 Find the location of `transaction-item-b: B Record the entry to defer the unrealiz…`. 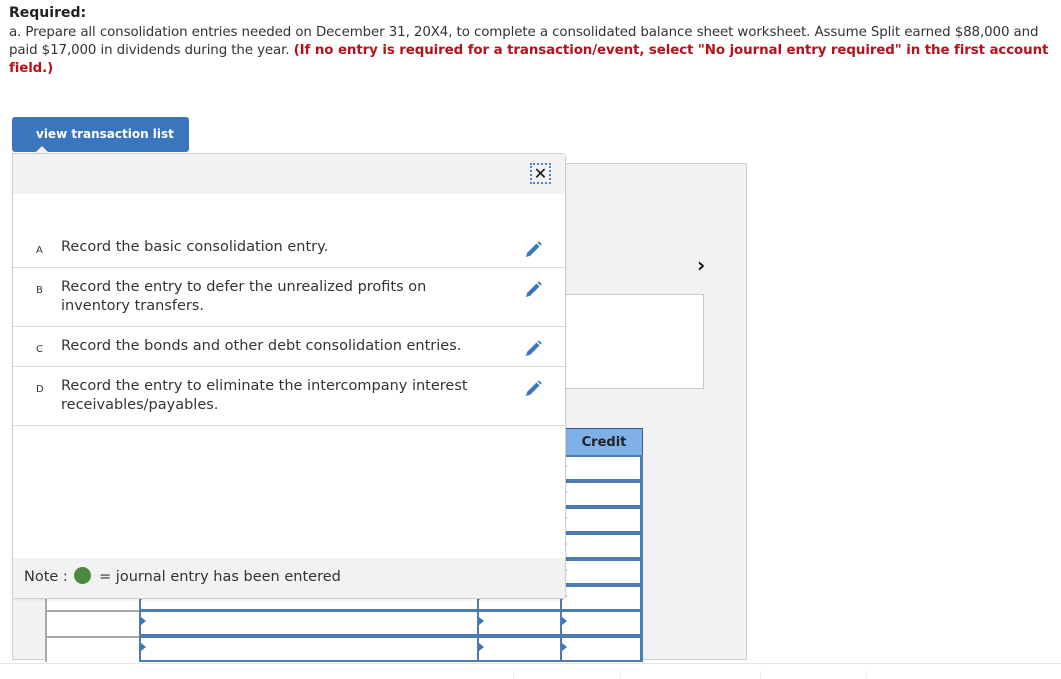

transaction-item-b: B Record the entry to defer the unrealiz… is located at coordinates (289, 297).